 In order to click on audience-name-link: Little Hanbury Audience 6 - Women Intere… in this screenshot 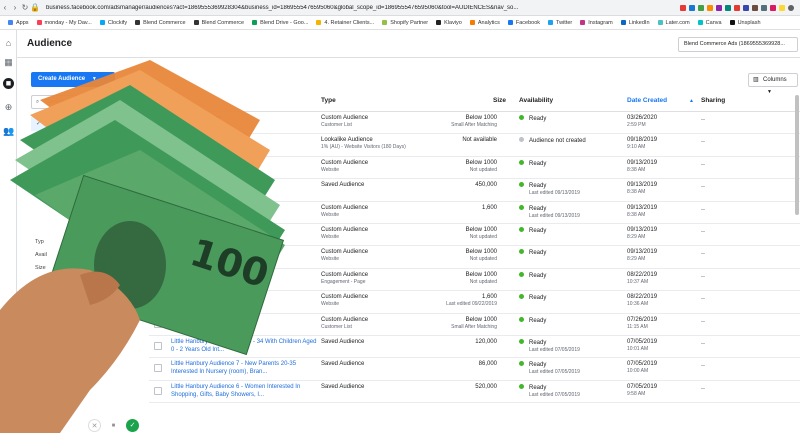, I will do `click(246, 391)`.